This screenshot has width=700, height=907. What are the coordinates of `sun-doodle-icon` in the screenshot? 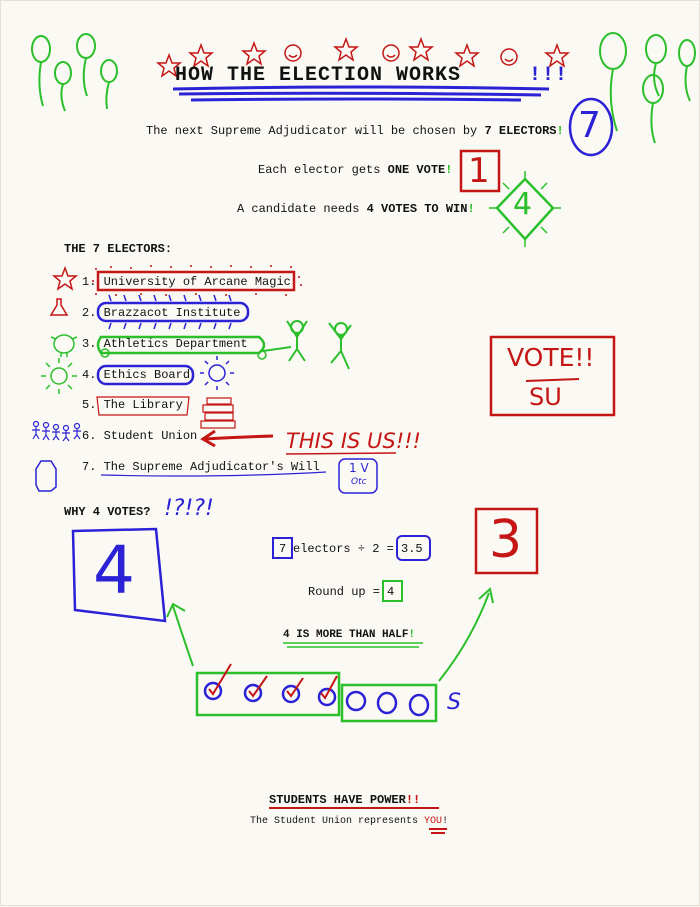 It's located at (217, 373).